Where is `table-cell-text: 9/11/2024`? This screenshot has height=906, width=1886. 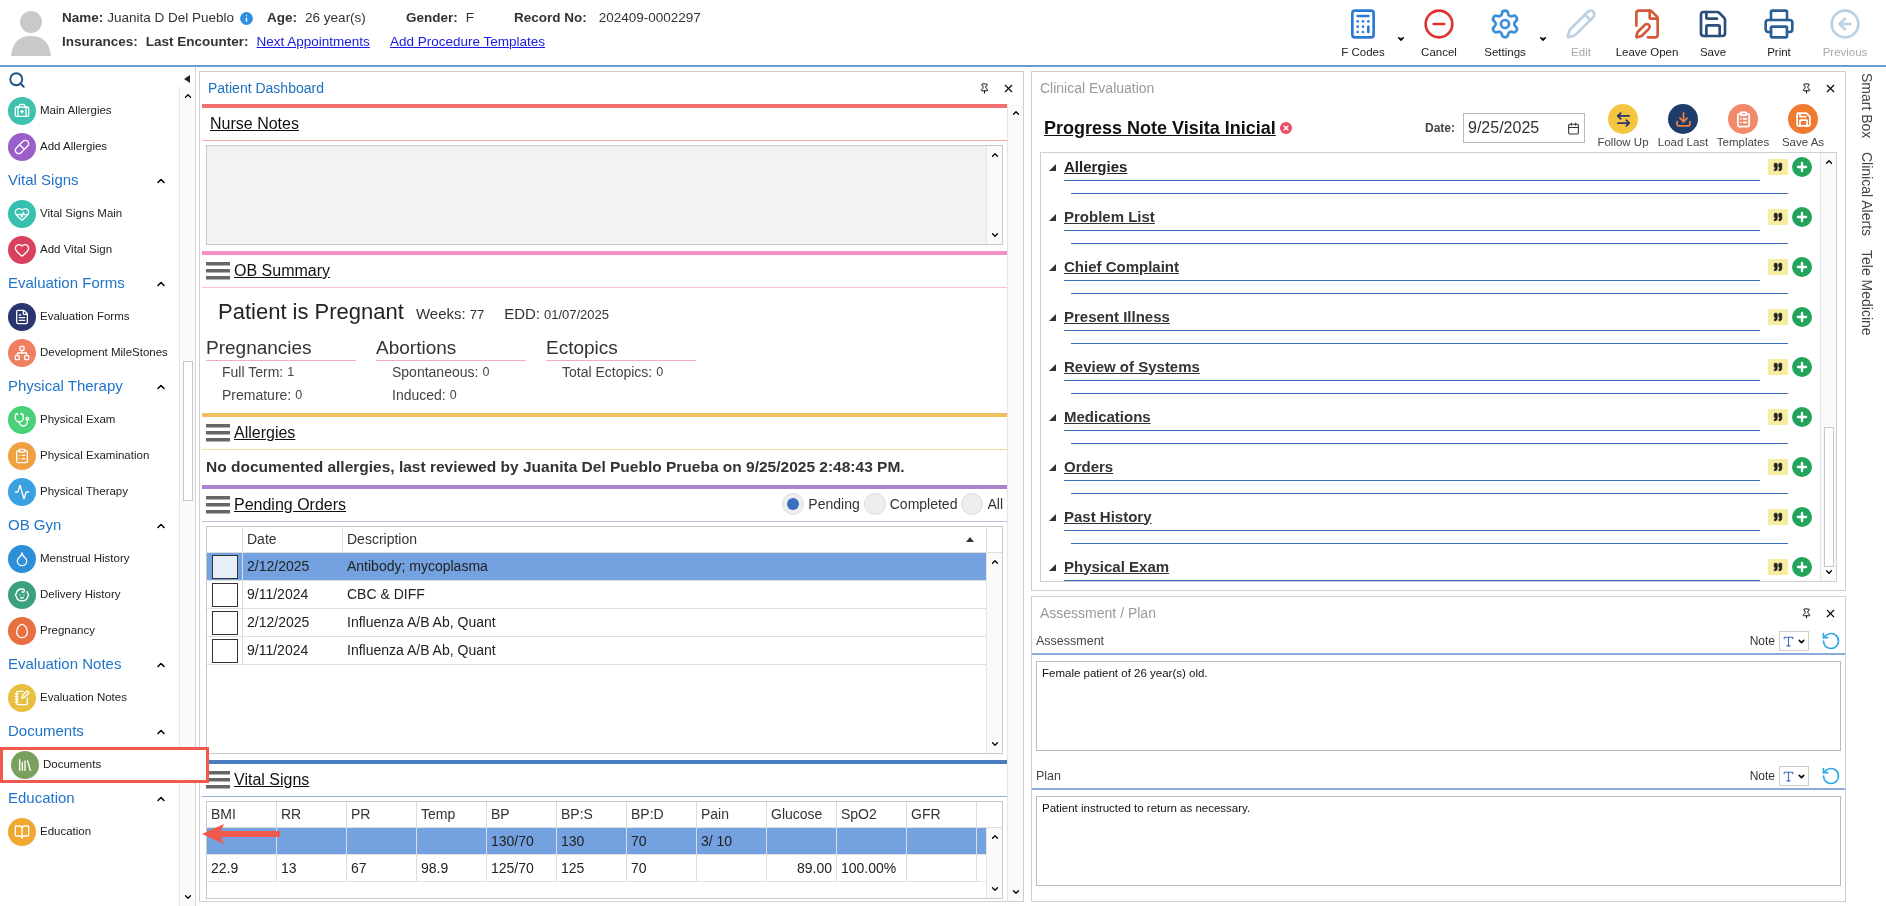
table-cell-text: 9/11/2024 is located at coordinates (278, 595).